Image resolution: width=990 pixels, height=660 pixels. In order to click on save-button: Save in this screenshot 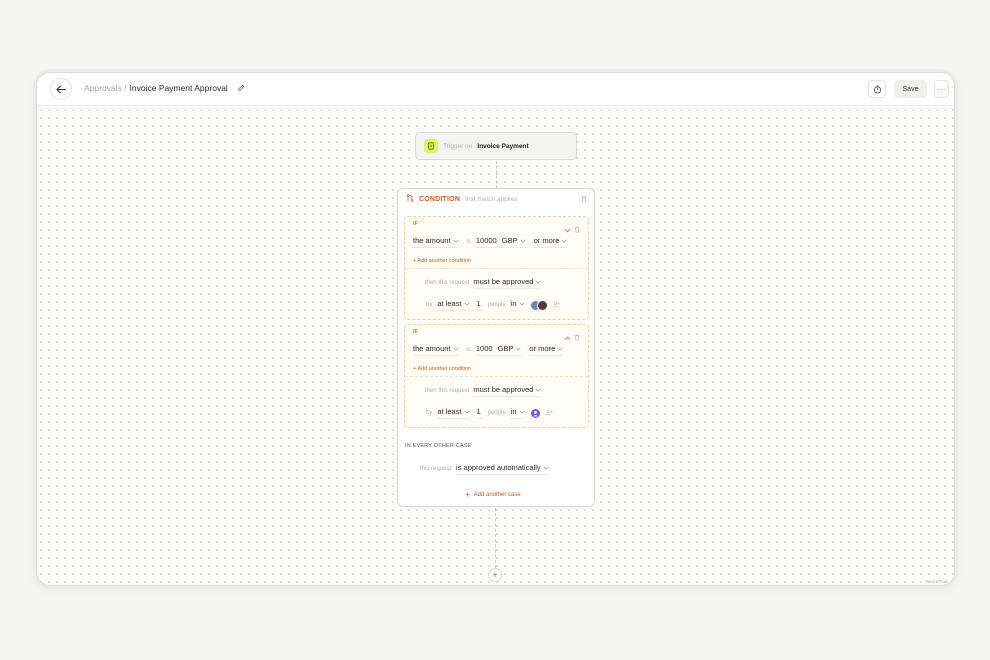, I will do `click(910, 89)`.